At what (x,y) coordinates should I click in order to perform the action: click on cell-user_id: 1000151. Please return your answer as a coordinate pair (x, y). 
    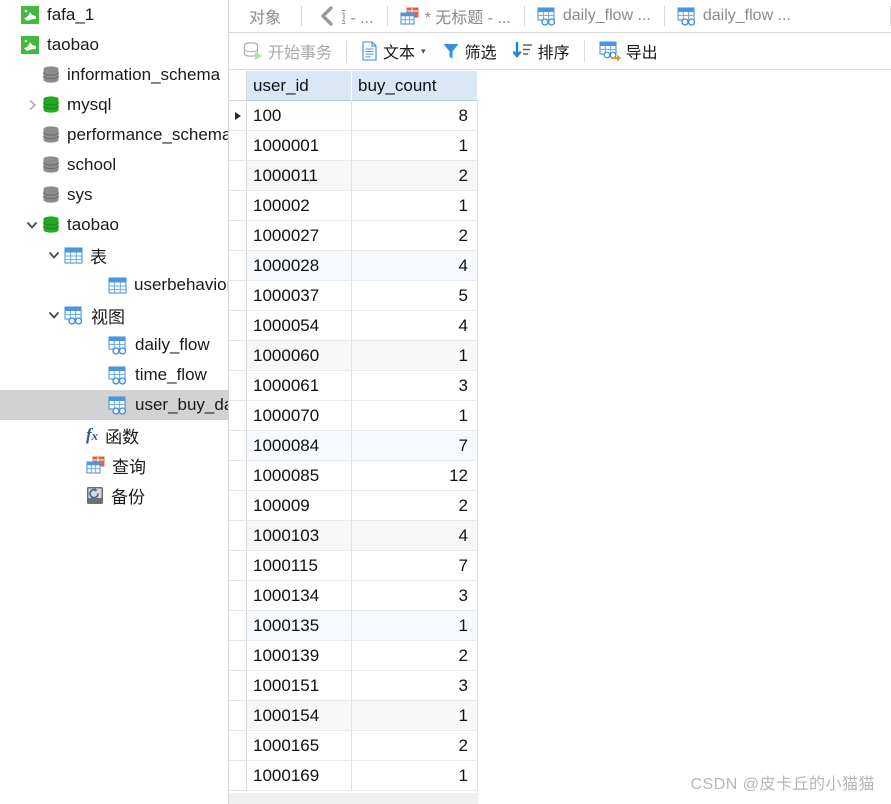
    Looking at the image, I should click on (299, 686).